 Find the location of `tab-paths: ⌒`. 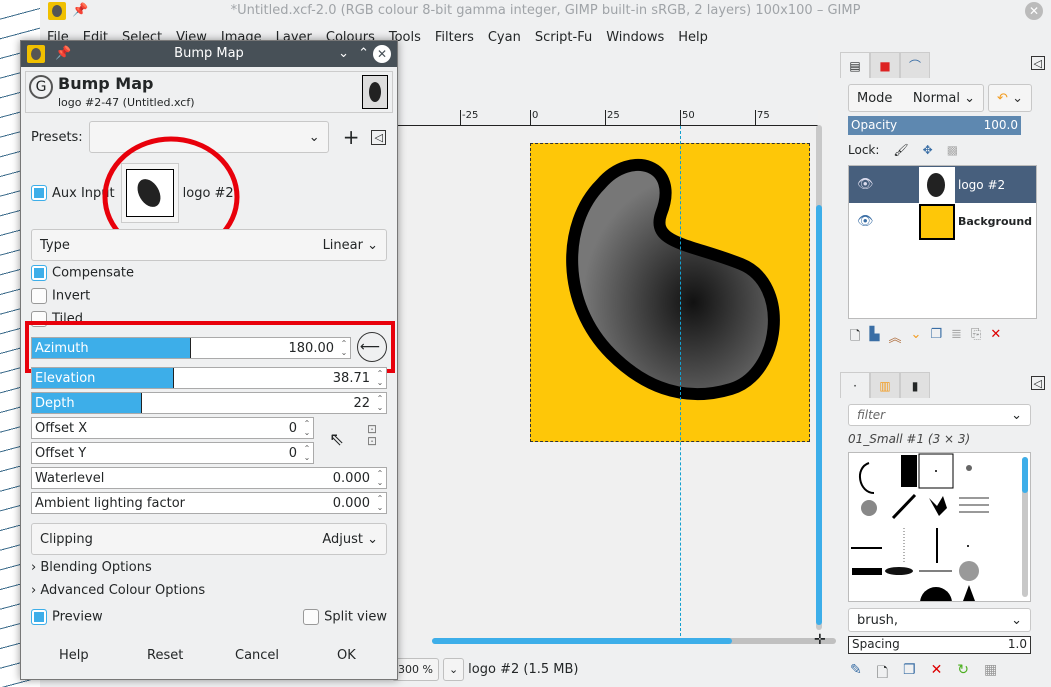

tab-paths: ⌒ is located at coordinates (915, 65).